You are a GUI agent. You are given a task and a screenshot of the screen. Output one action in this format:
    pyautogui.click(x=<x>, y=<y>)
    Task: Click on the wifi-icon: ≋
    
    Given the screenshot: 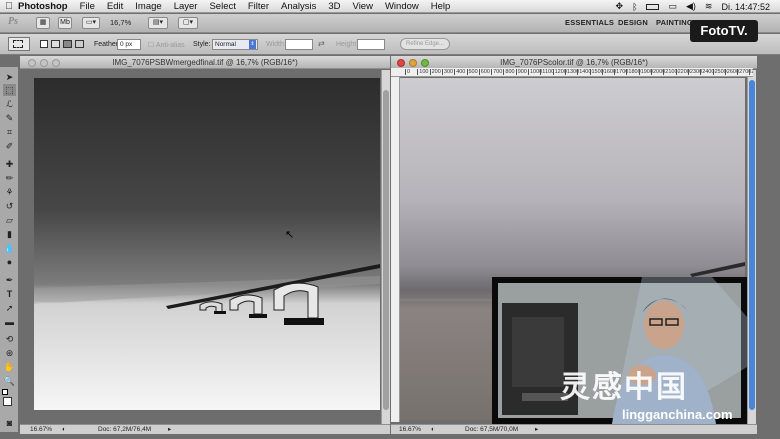 What is the action you would take?
    pyautogui.click(x=709, y=6)
    